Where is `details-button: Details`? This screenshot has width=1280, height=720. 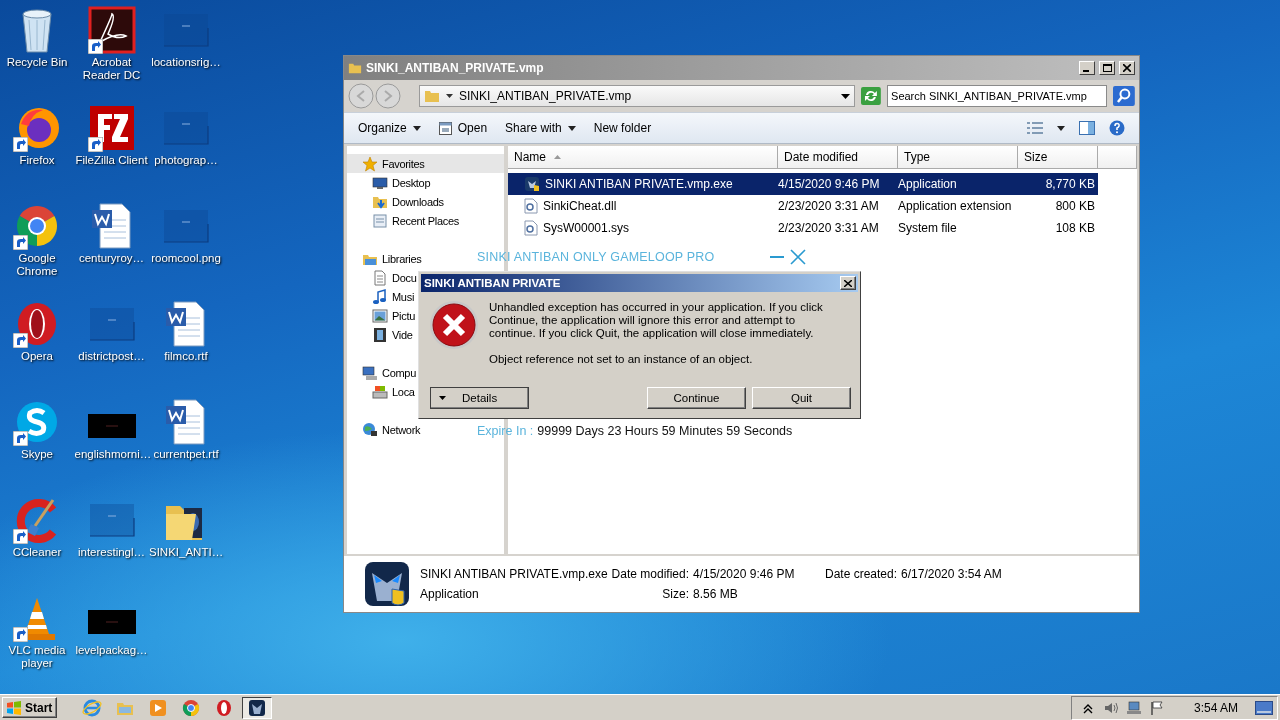 details-button: Details is located at coordinates (479, 398).